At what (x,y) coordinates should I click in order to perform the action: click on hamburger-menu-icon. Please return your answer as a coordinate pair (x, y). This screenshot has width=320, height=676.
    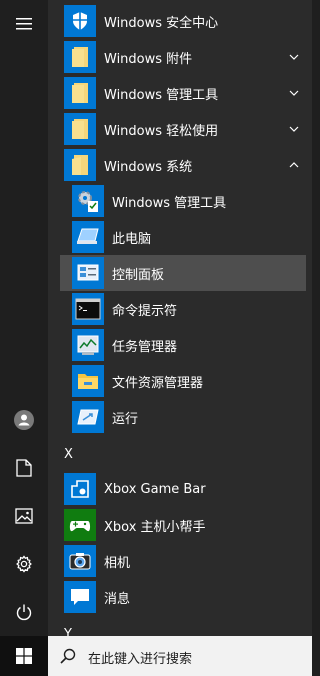
    Looking at the image, I should click on (24, 24).